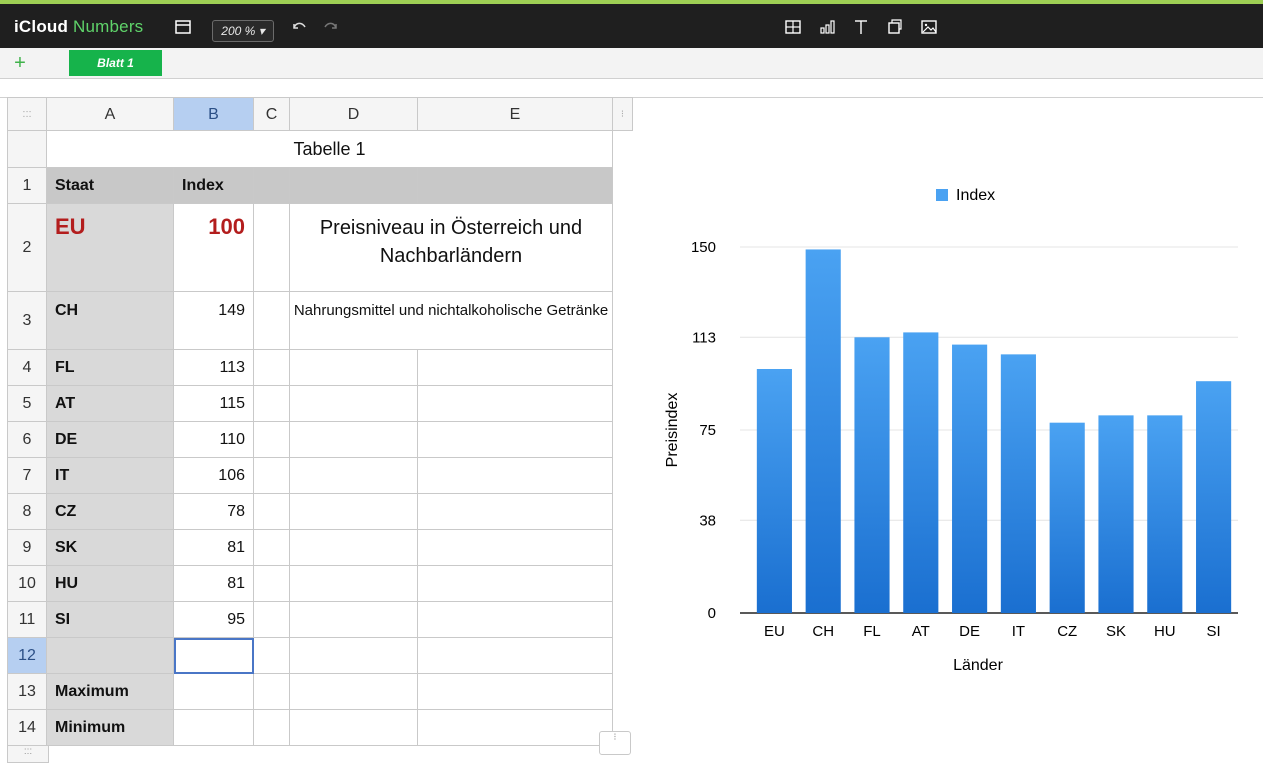 The width and height of the screenshot is (1263, 763). What do you see at coordinates (110, 512) in the screenshot?
I see `cell-a8: CZ` at bounding box center [110, 512].